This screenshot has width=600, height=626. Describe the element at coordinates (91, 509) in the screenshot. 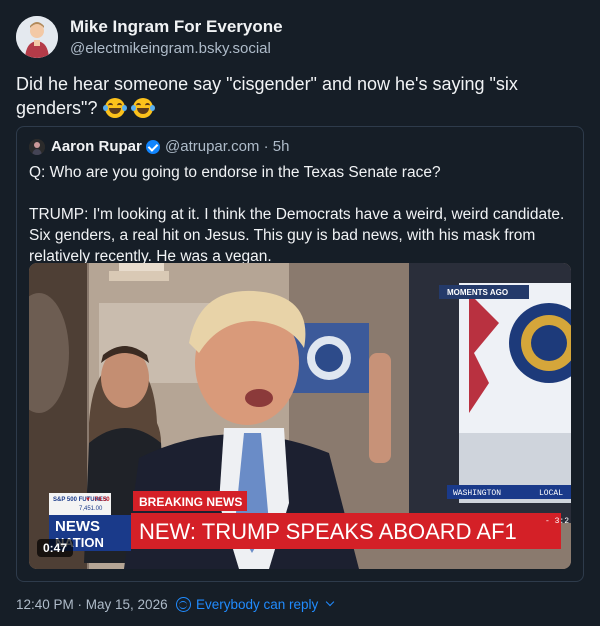

I see `ticker-value: 7,451.00` at that location.